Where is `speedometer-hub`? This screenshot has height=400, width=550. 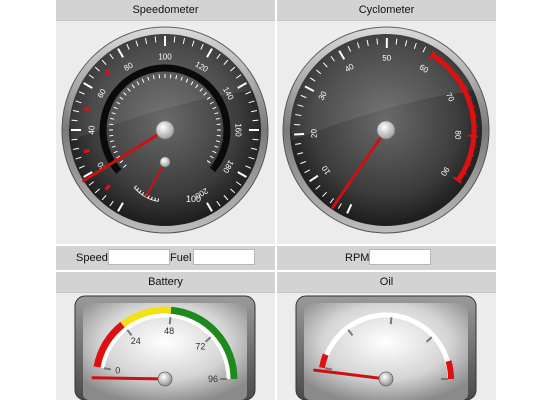 speedometer-hub is located at coordinates (165, 130).